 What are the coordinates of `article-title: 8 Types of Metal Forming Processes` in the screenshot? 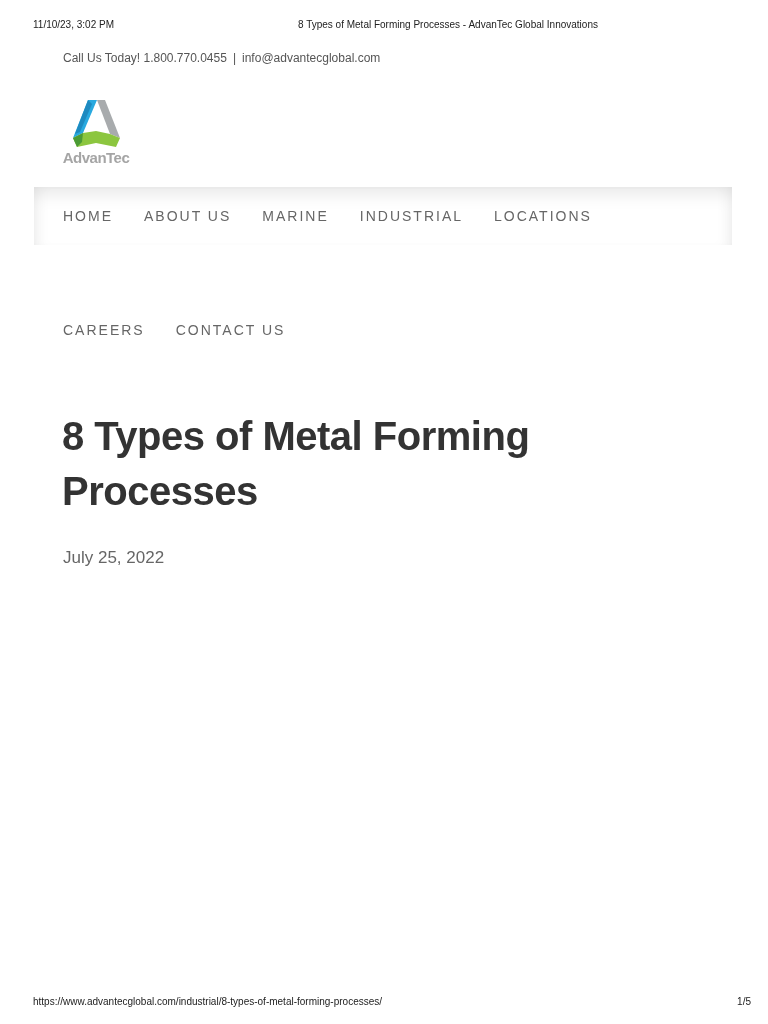 It's located at (296, 464).